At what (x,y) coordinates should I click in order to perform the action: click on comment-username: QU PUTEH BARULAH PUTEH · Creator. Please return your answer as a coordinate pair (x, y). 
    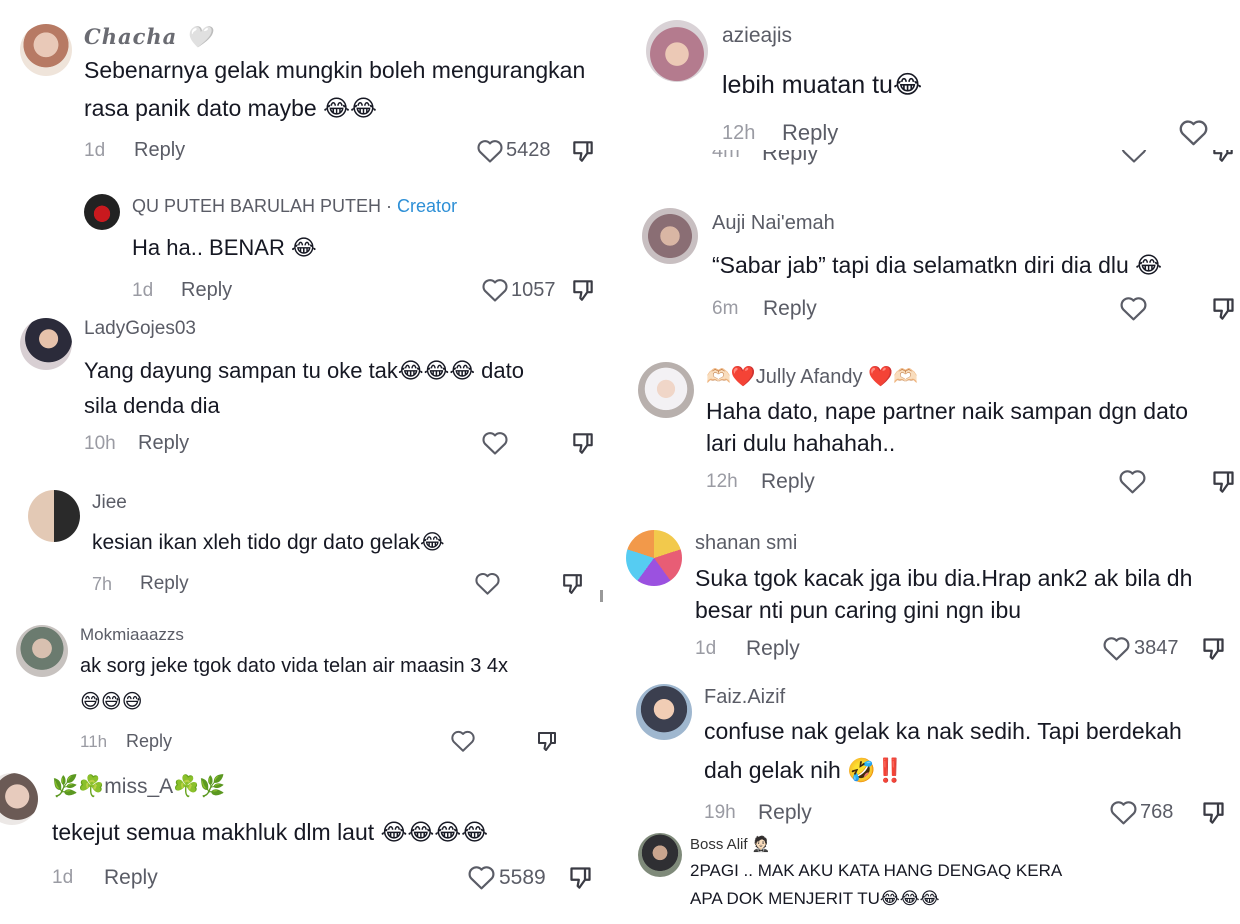
    Looking at the image, I should click on (294, 206).